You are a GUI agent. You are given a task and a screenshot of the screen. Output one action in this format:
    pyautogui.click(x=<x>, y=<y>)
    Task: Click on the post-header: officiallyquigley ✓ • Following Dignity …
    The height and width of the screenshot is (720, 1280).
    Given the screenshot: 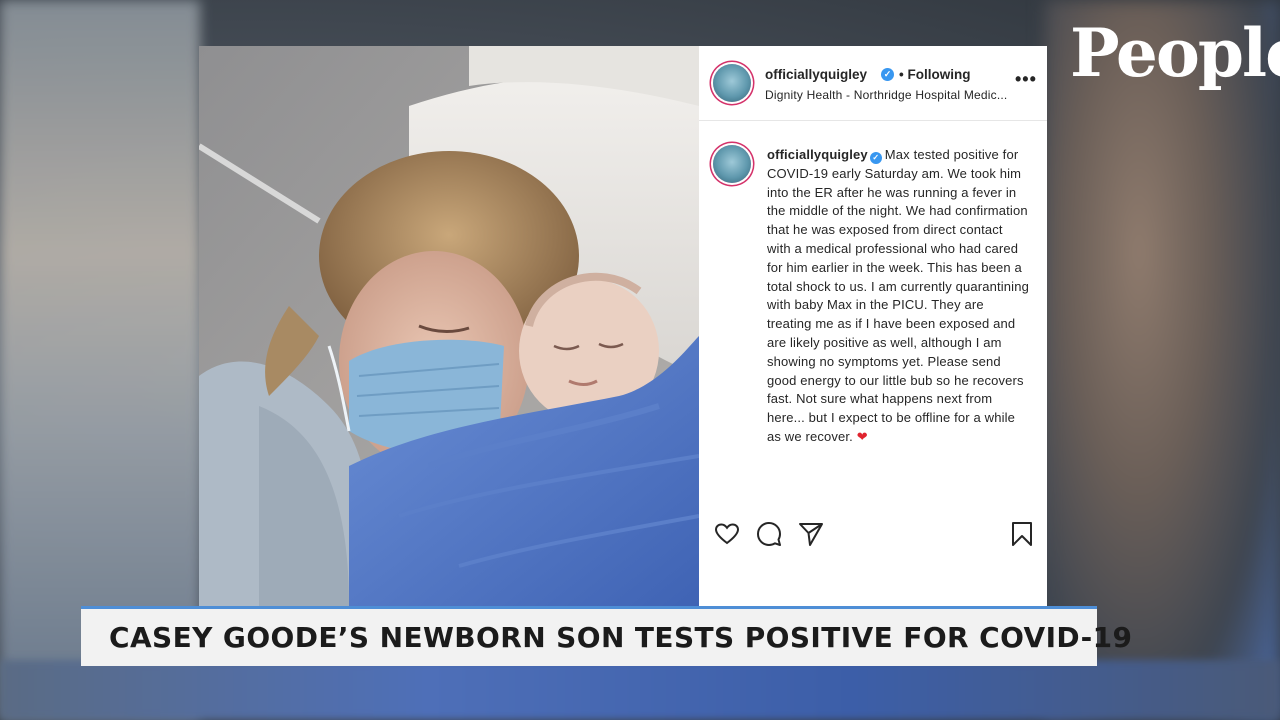 What is the action you would take?
    pyautogui.click(x=873, y=83)
    